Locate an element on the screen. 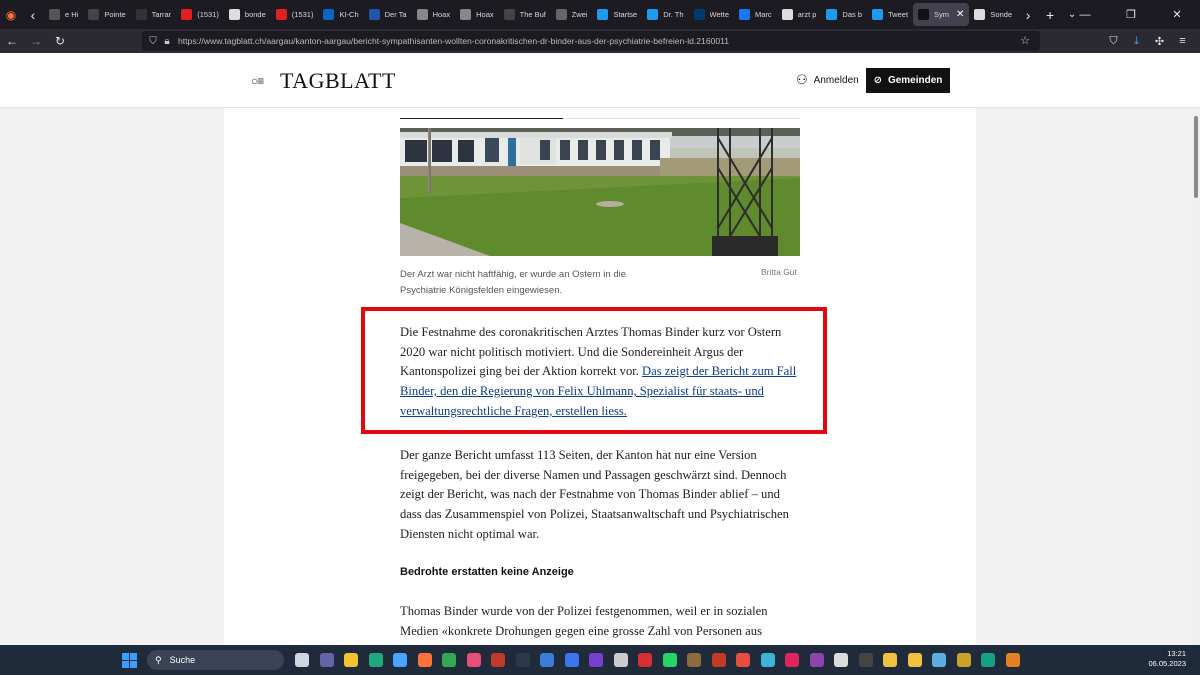  browser-tab: Tarrar is located at coordinates (154, 14).